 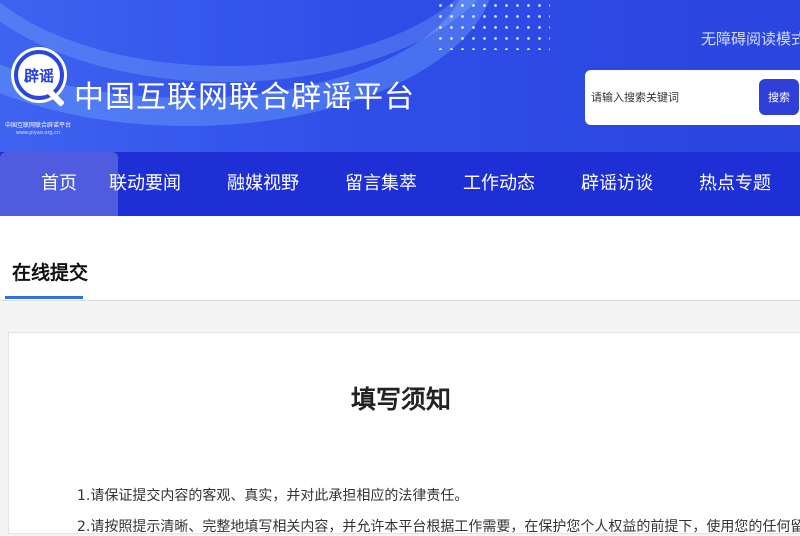 What do you see at coordinates (273, 496) in the screenshot?
I see `notice-item-1: 1.请保证提交内容的客观、真实，并对此承担相应的法律责任。` at bounding box center [273, 496].